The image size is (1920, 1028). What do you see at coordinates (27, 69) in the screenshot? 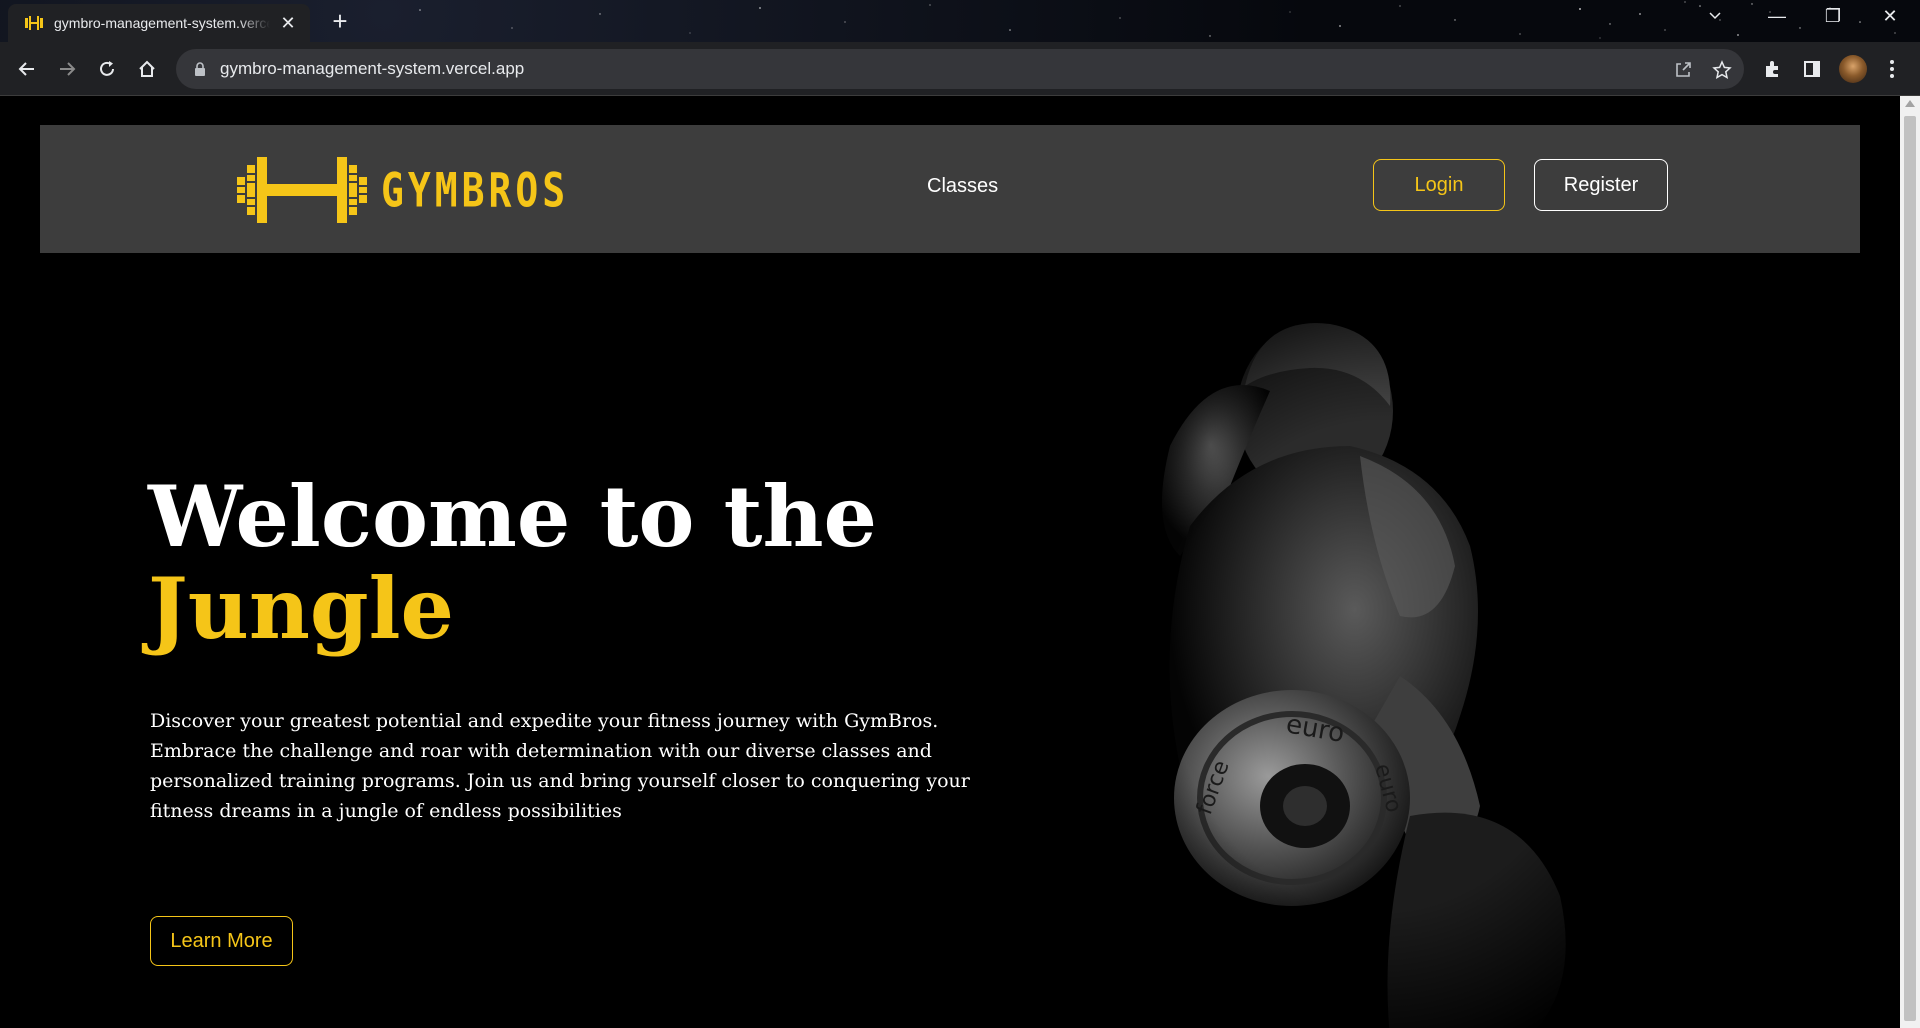
I see `back-icon` at bounding box center [27, 69].